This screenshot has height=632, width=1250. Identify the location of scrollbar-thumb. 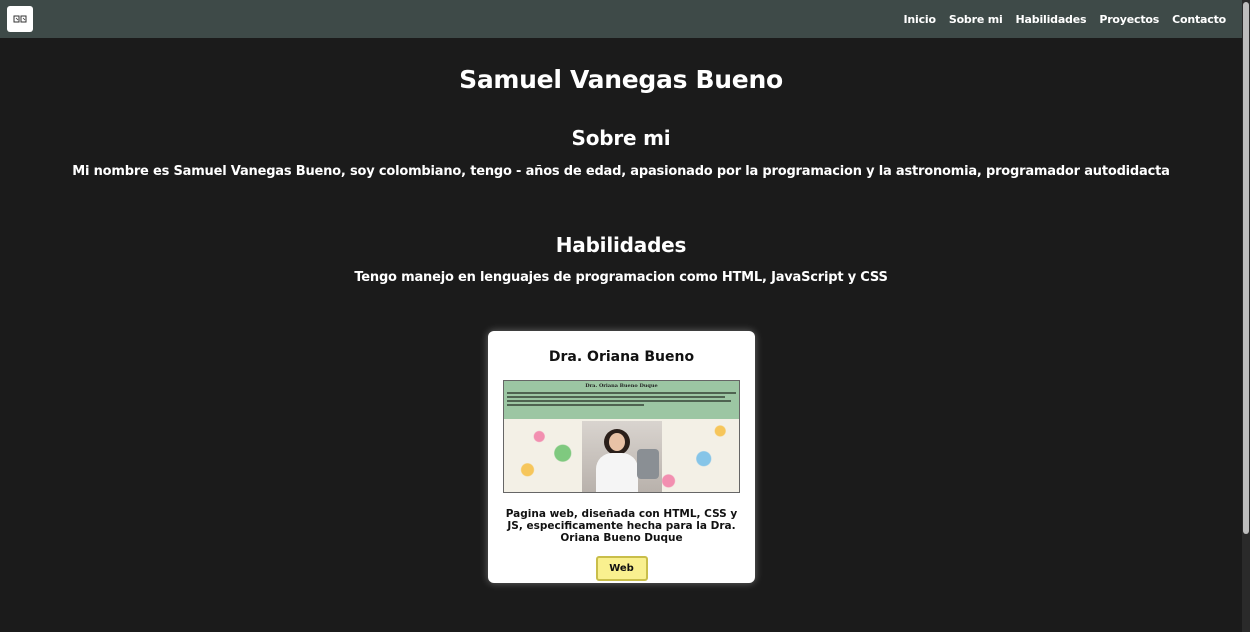
(1246, 268).